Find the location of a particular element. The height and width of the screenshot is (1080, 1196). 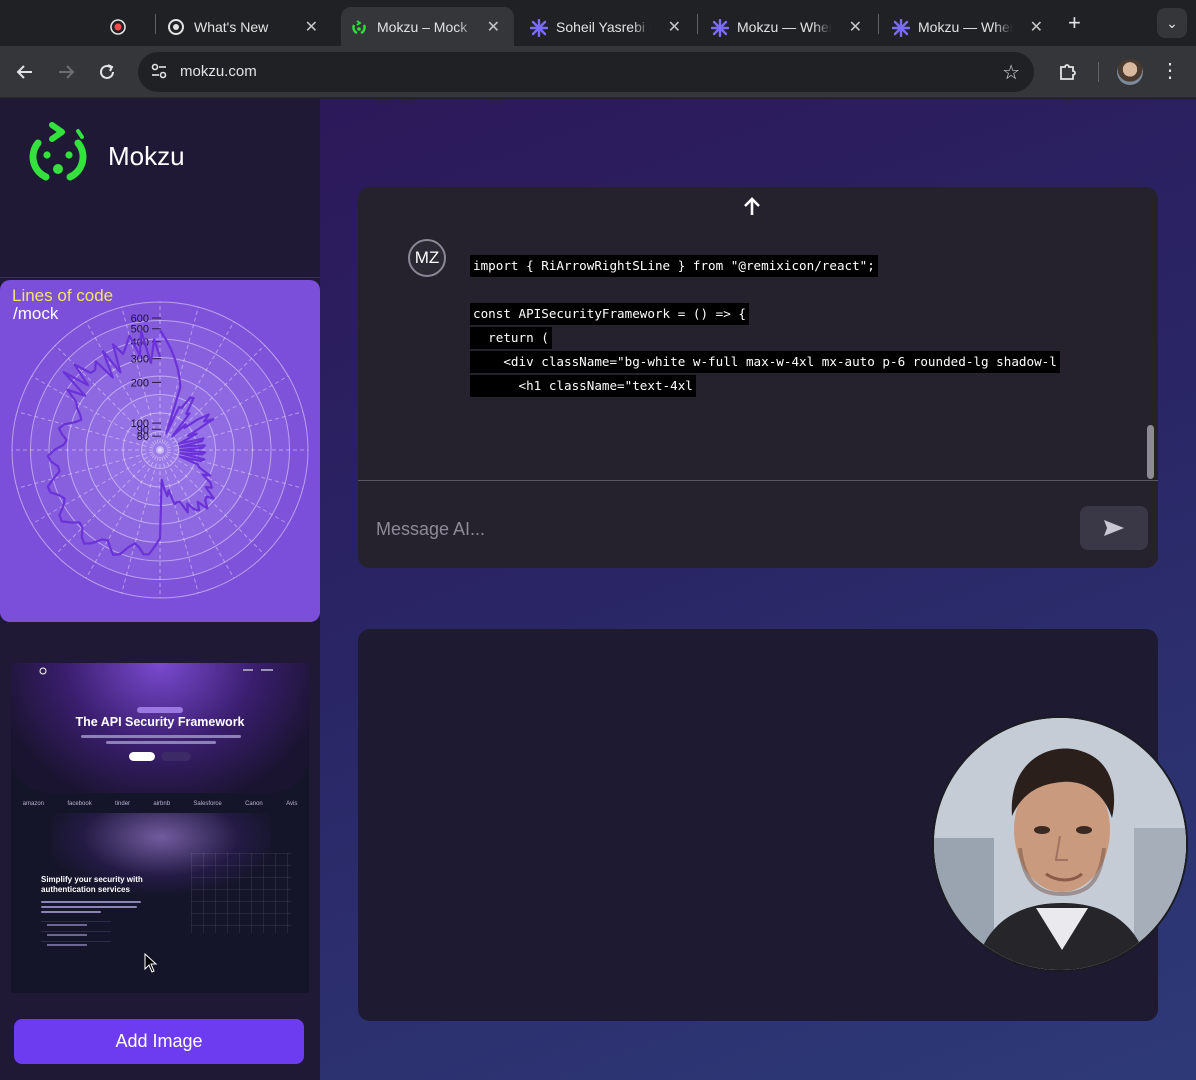

tab-title: Mokzu – Mock is located at coordinates (422, 26).